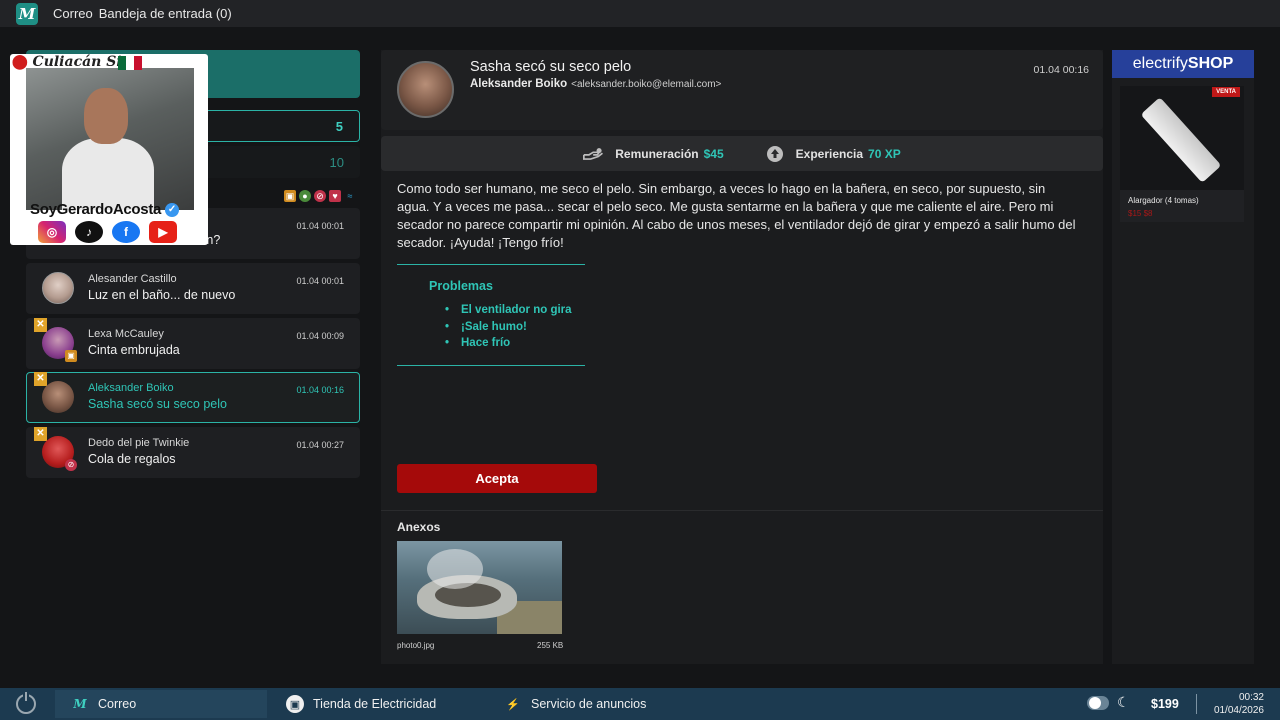 The image size is (1280, 720). I want to click on reward-payment: Remuneración $45, so click(653, 154).